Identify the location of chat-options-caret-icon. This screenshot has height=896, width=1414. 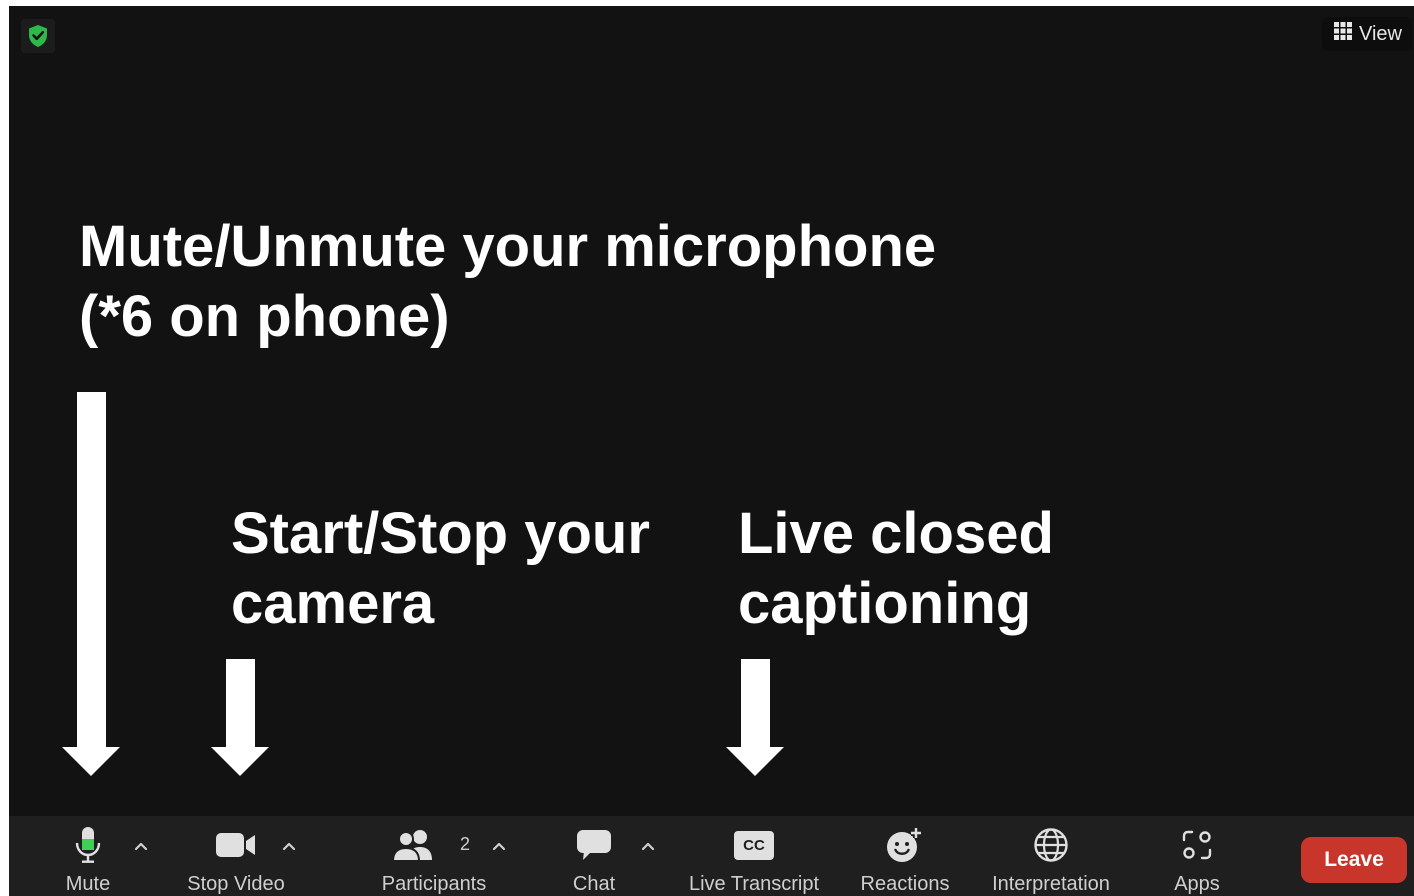
(648, 846).